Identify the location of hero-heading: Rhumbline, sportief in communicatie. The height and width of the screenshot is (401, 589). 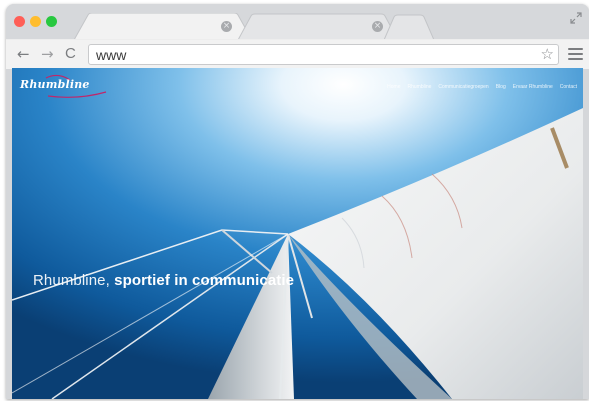
(163, 280).